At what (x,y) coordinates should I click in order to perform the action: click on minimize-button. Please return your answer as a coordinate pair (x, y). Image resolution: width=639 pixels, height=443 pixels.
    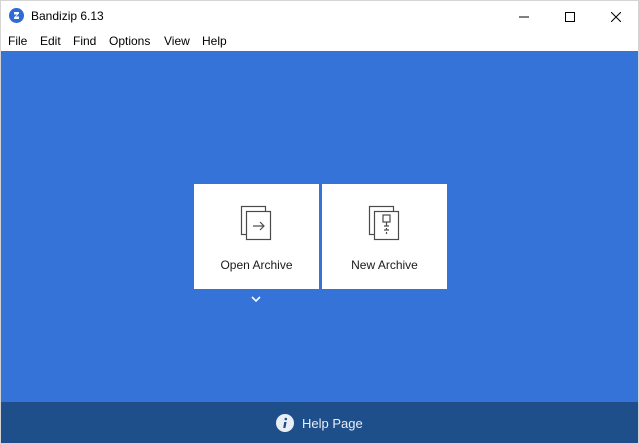
    Looking at the image, I should click on (524, 16).